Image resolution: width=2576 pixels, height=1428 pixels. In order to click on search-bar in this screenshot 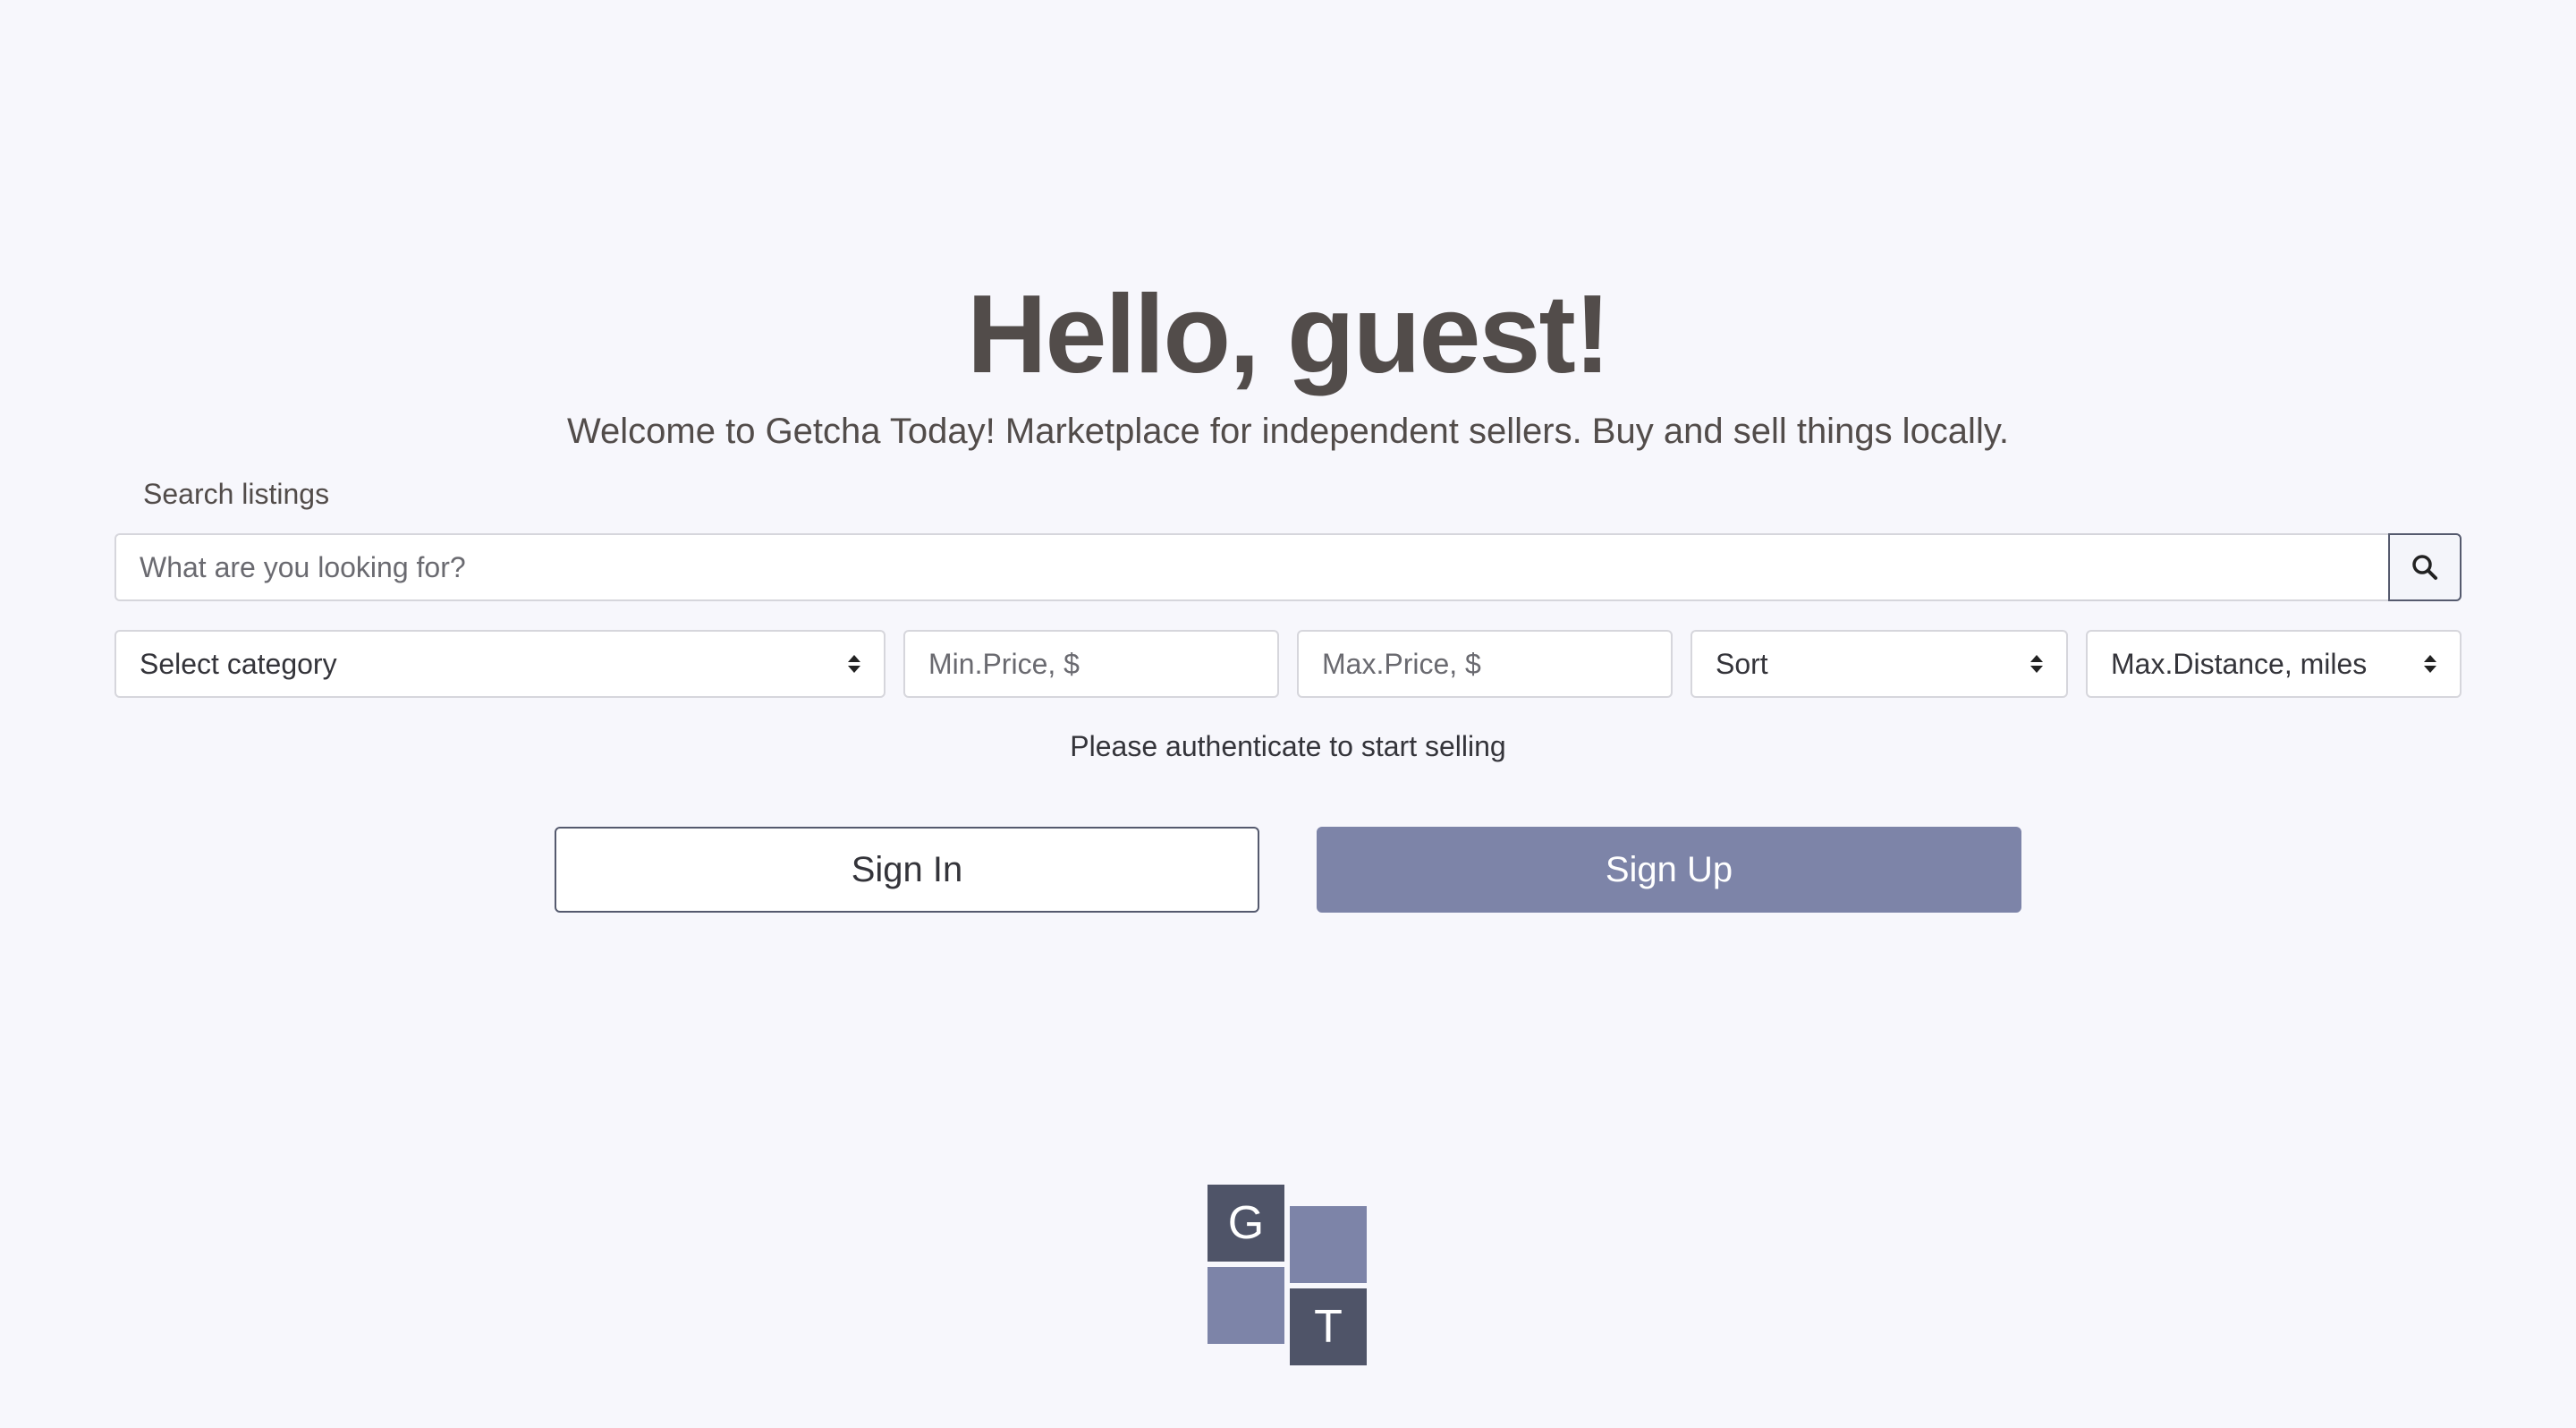, I will do `click(1288, 567)`.